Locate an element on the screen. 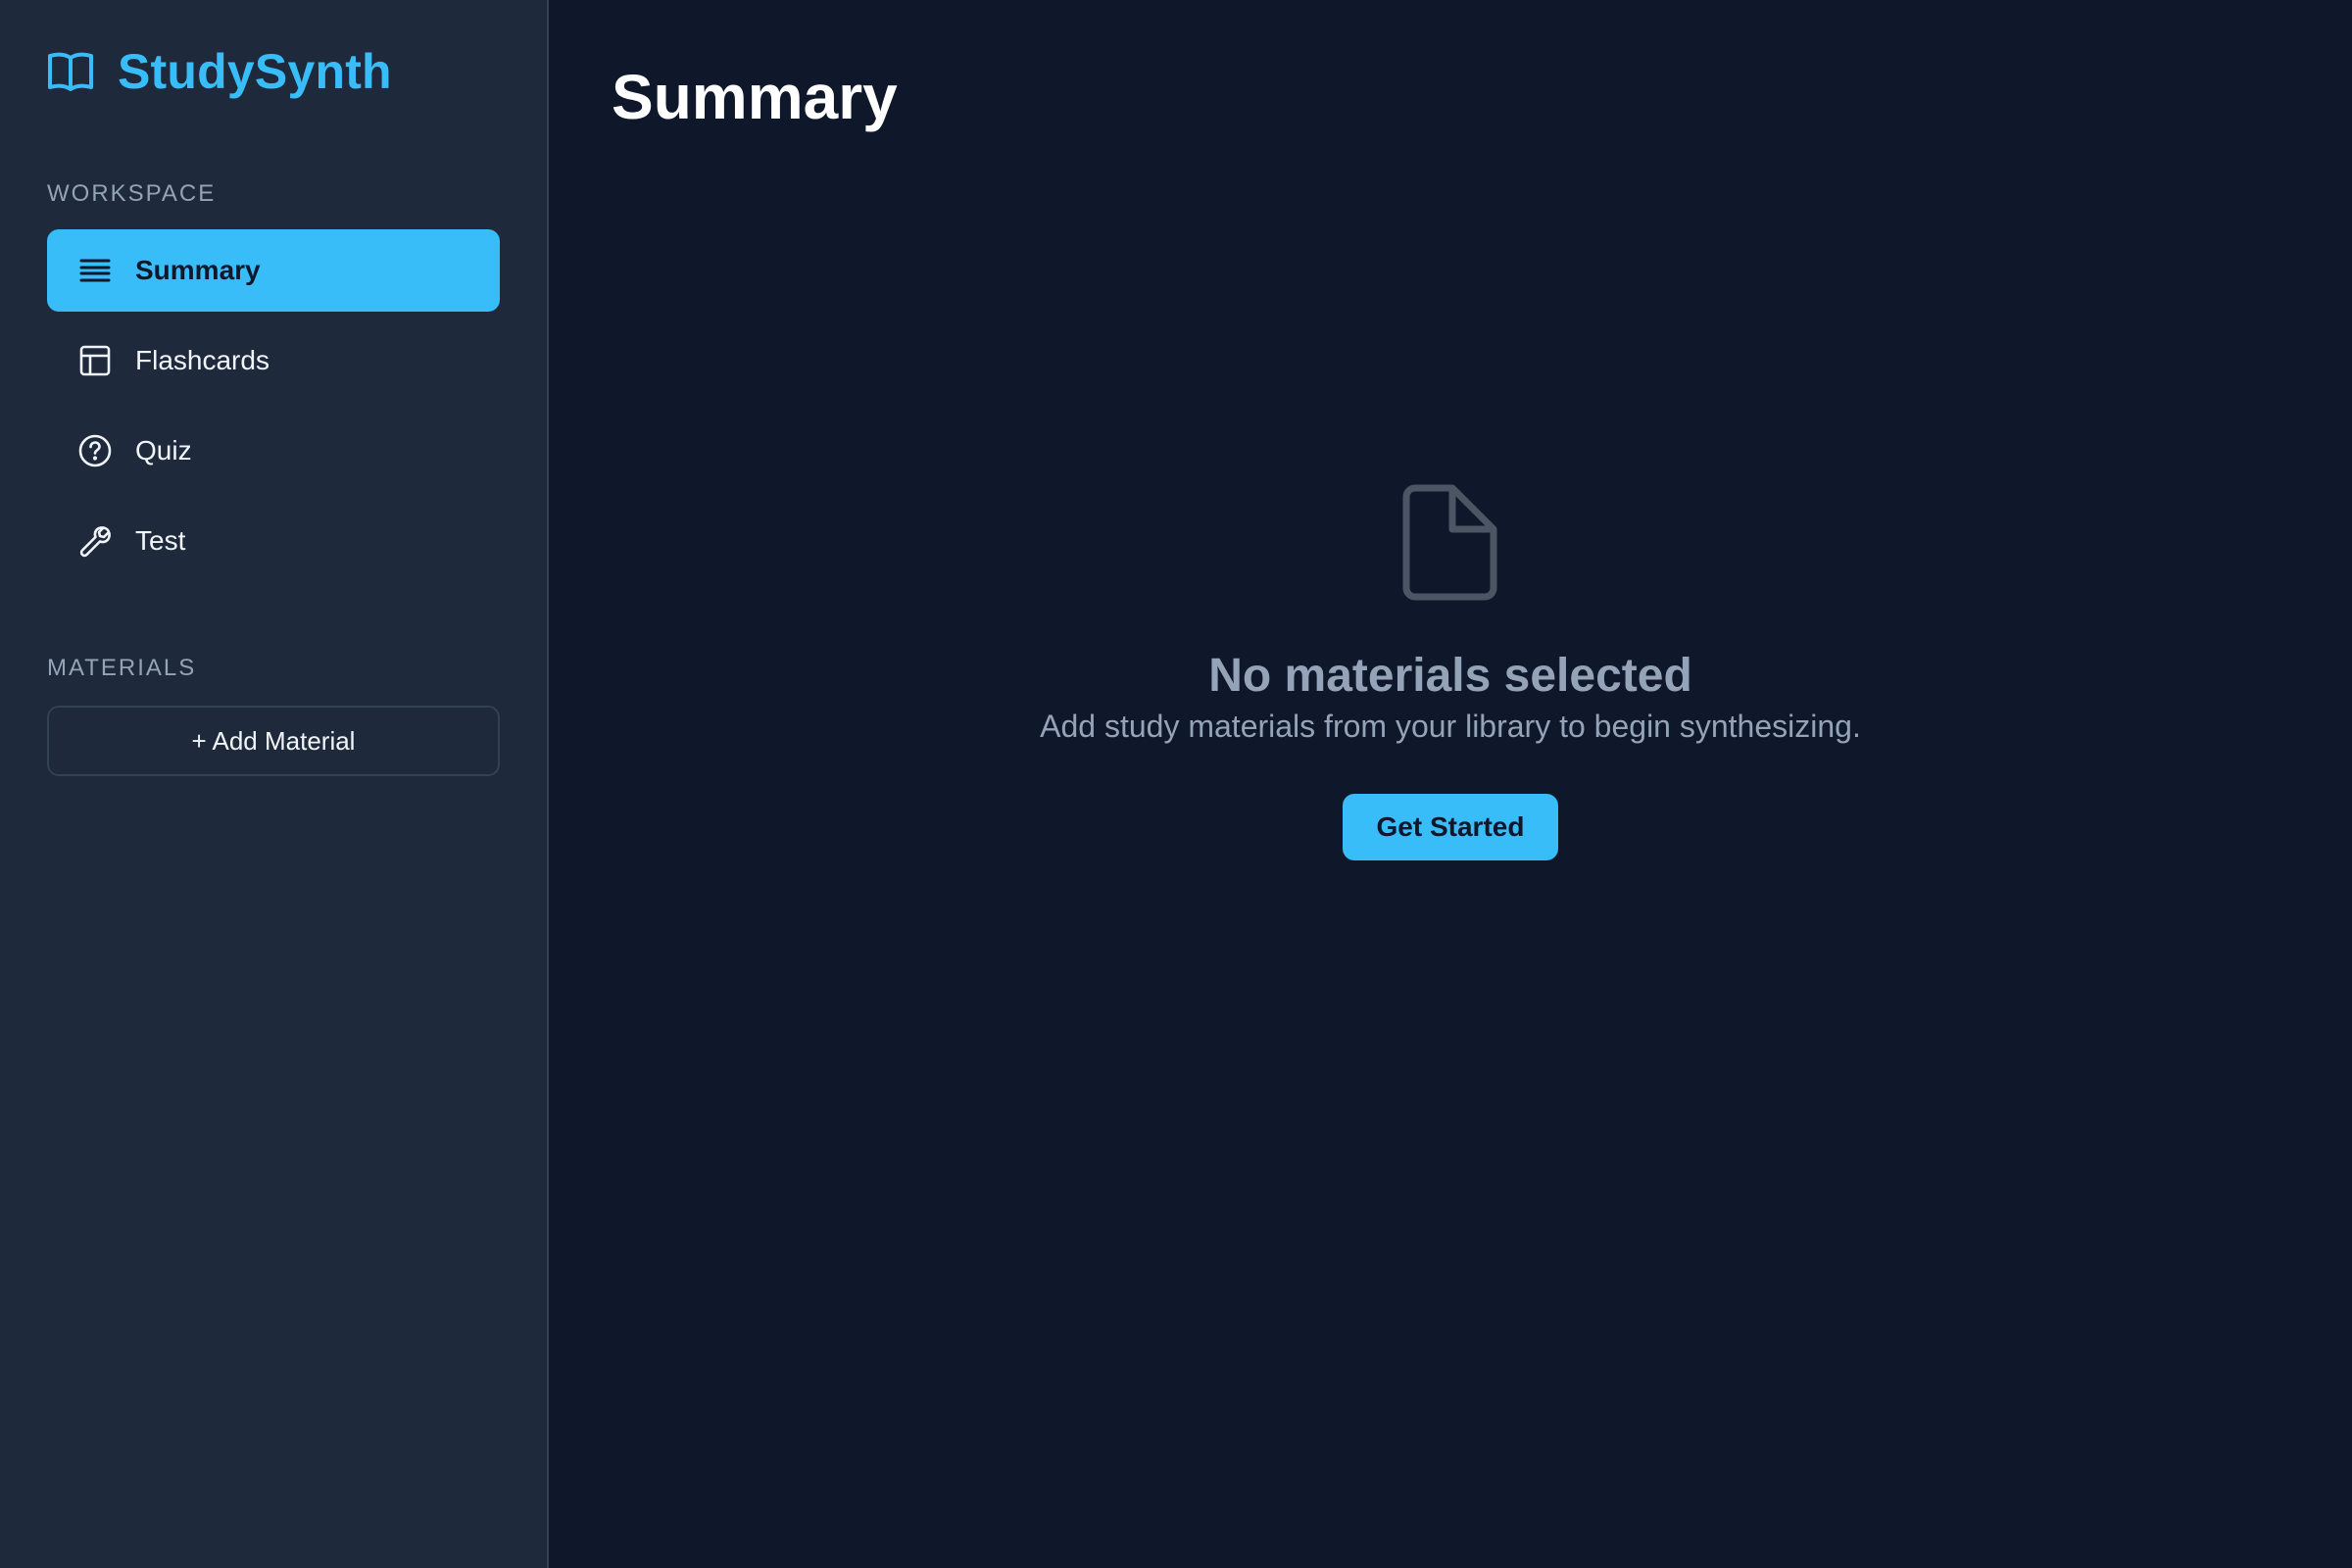 This screenshot has width=2352, height=1568. layout-card-icon is located at coordinates (95, 360).